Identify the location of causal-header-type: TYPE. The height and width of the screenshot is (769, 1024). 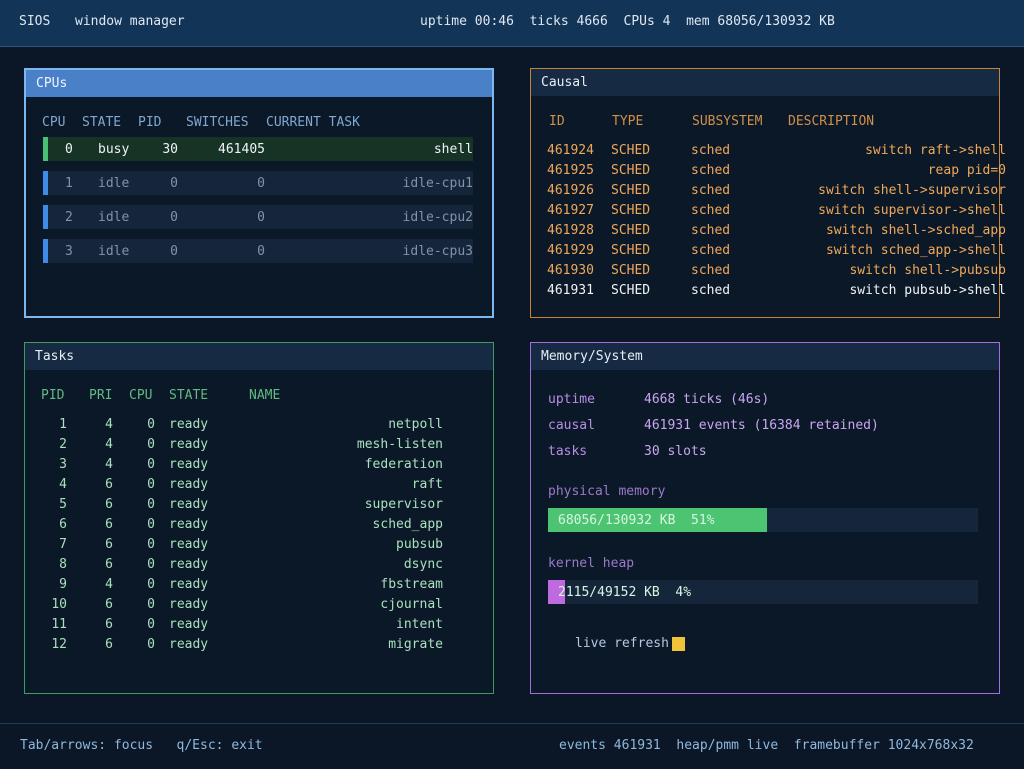
(628, 121).